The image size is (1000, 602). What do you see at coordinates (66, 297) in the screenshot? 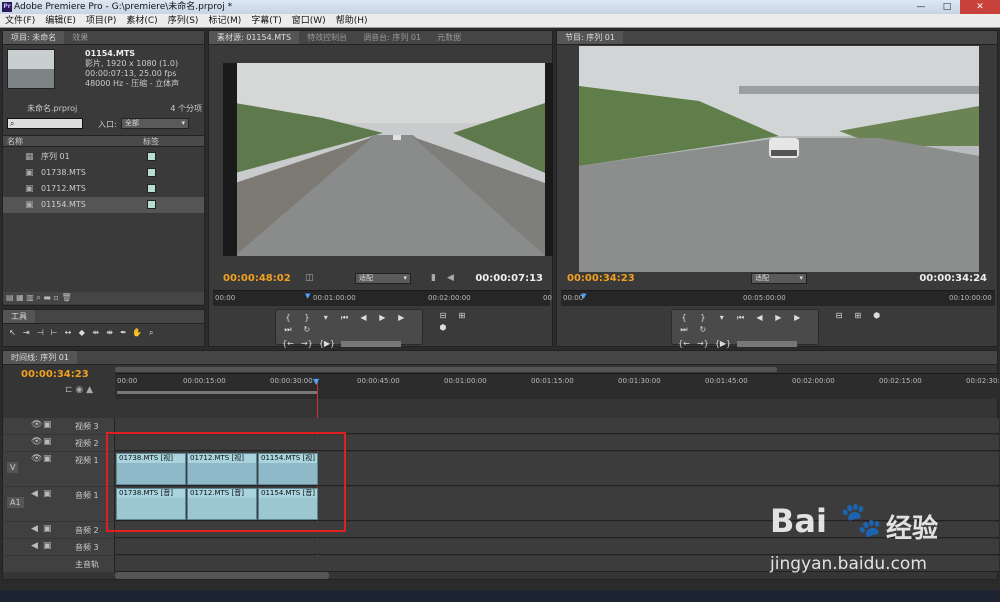
I see `delete-icon: 🗑` at bounding box center [66, 297].